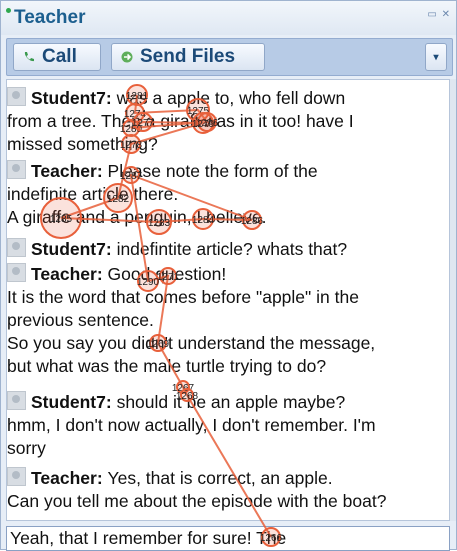 Image resolution: width=457 pixels, height=551 pixels. I want to click on call-button: Call, so click(57, 57).